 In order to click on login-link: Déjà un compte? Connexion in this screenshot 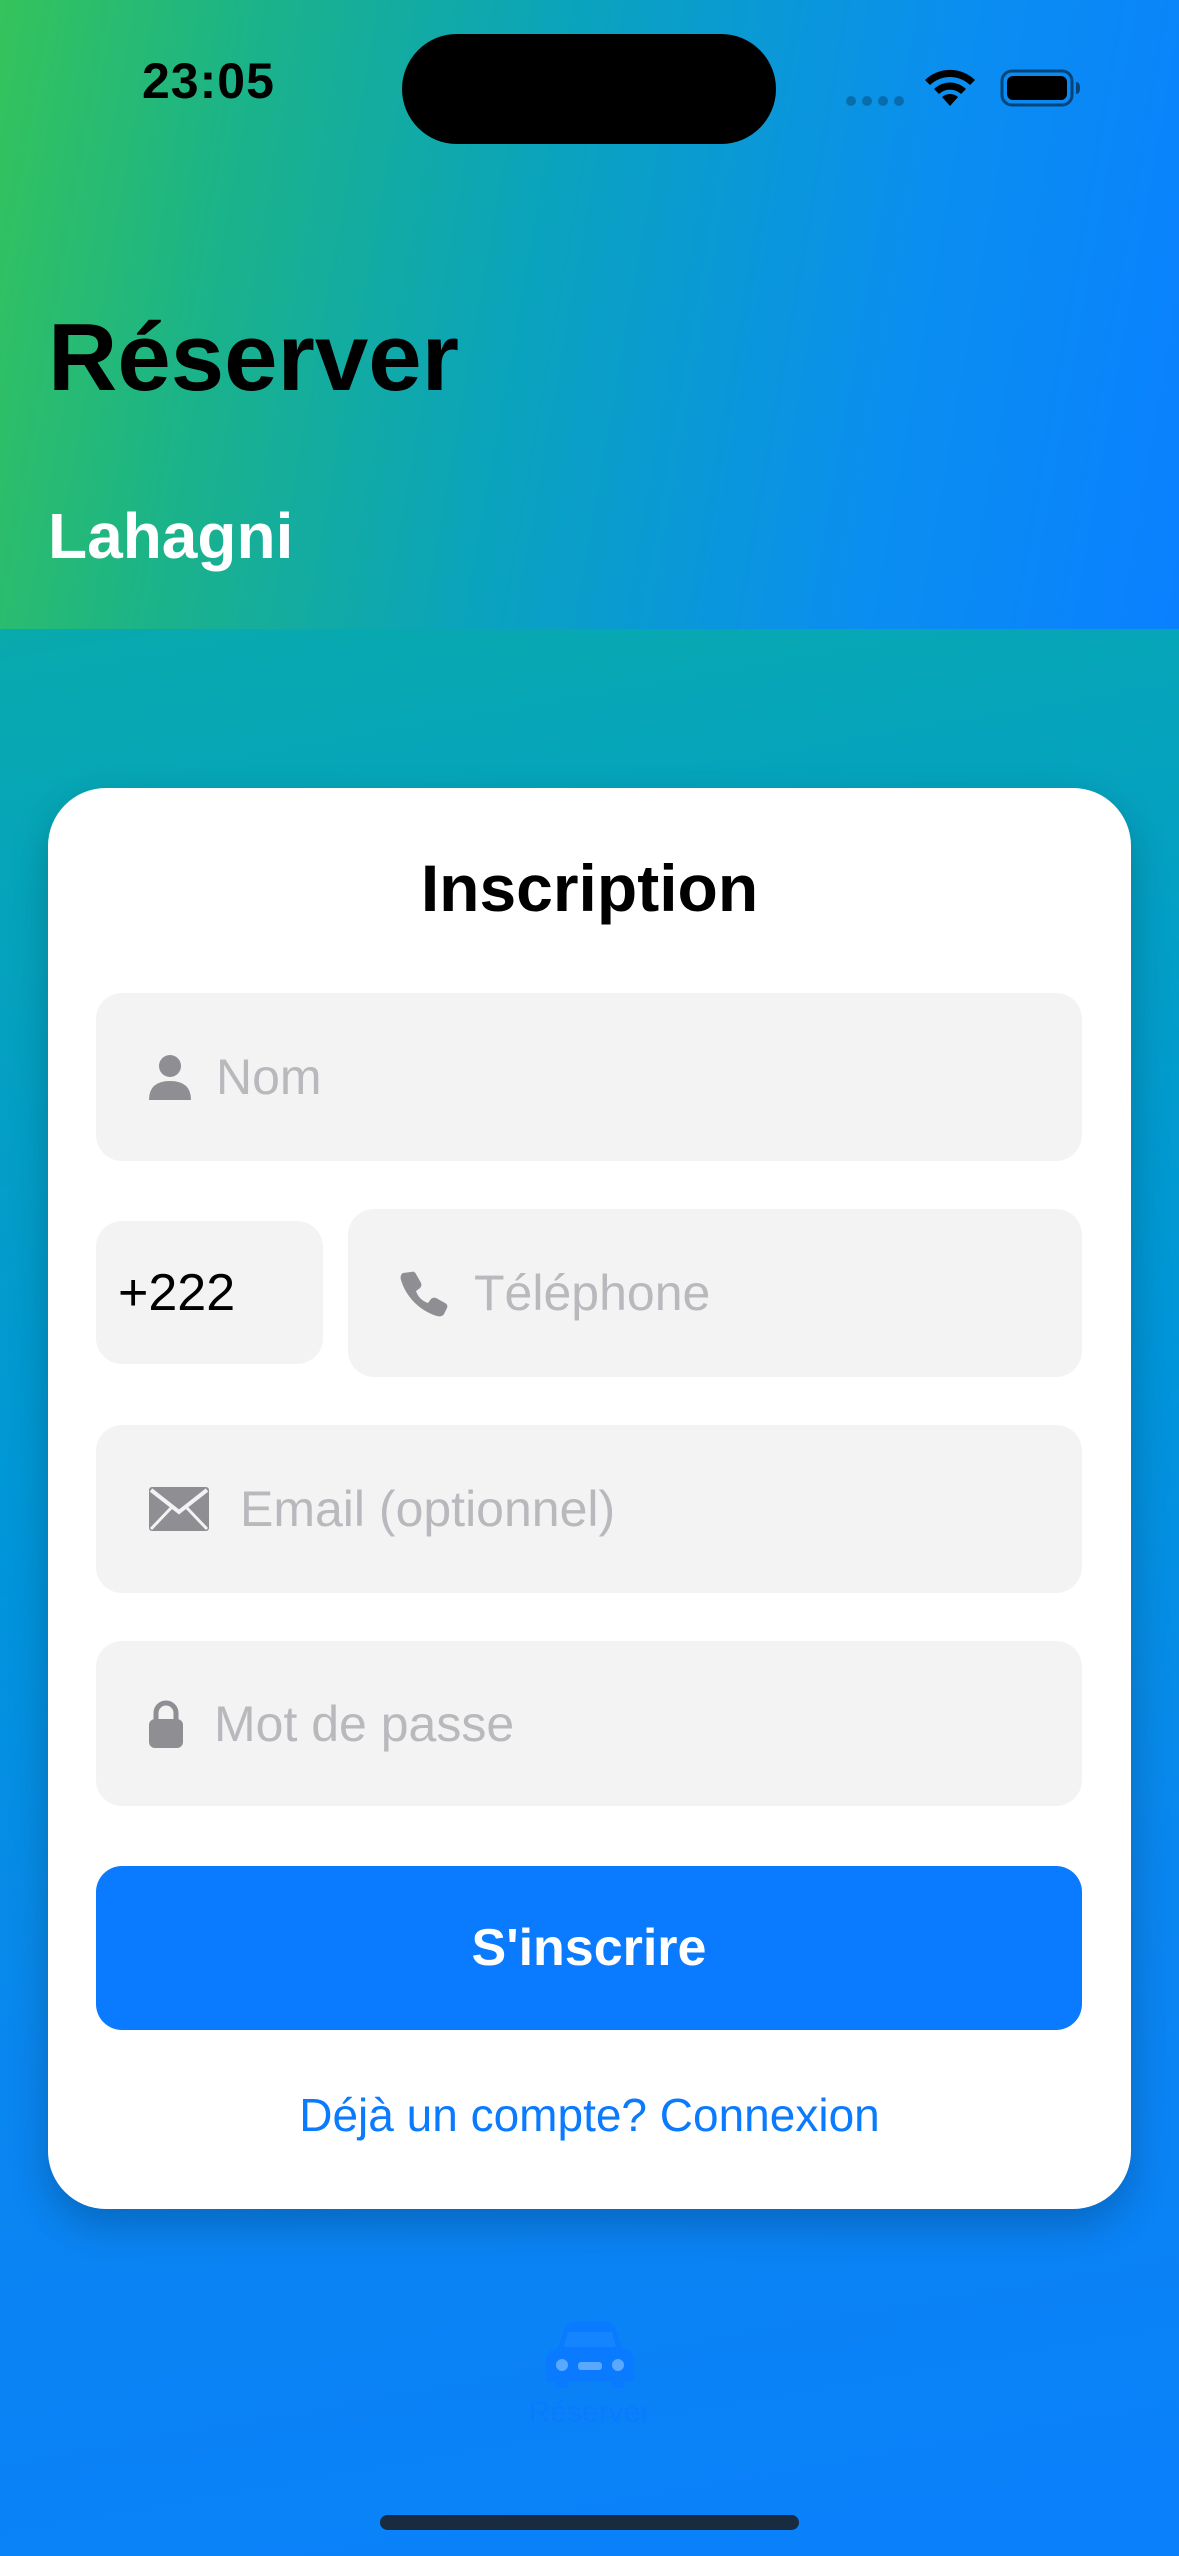, I will do `click(589, 2115)`.